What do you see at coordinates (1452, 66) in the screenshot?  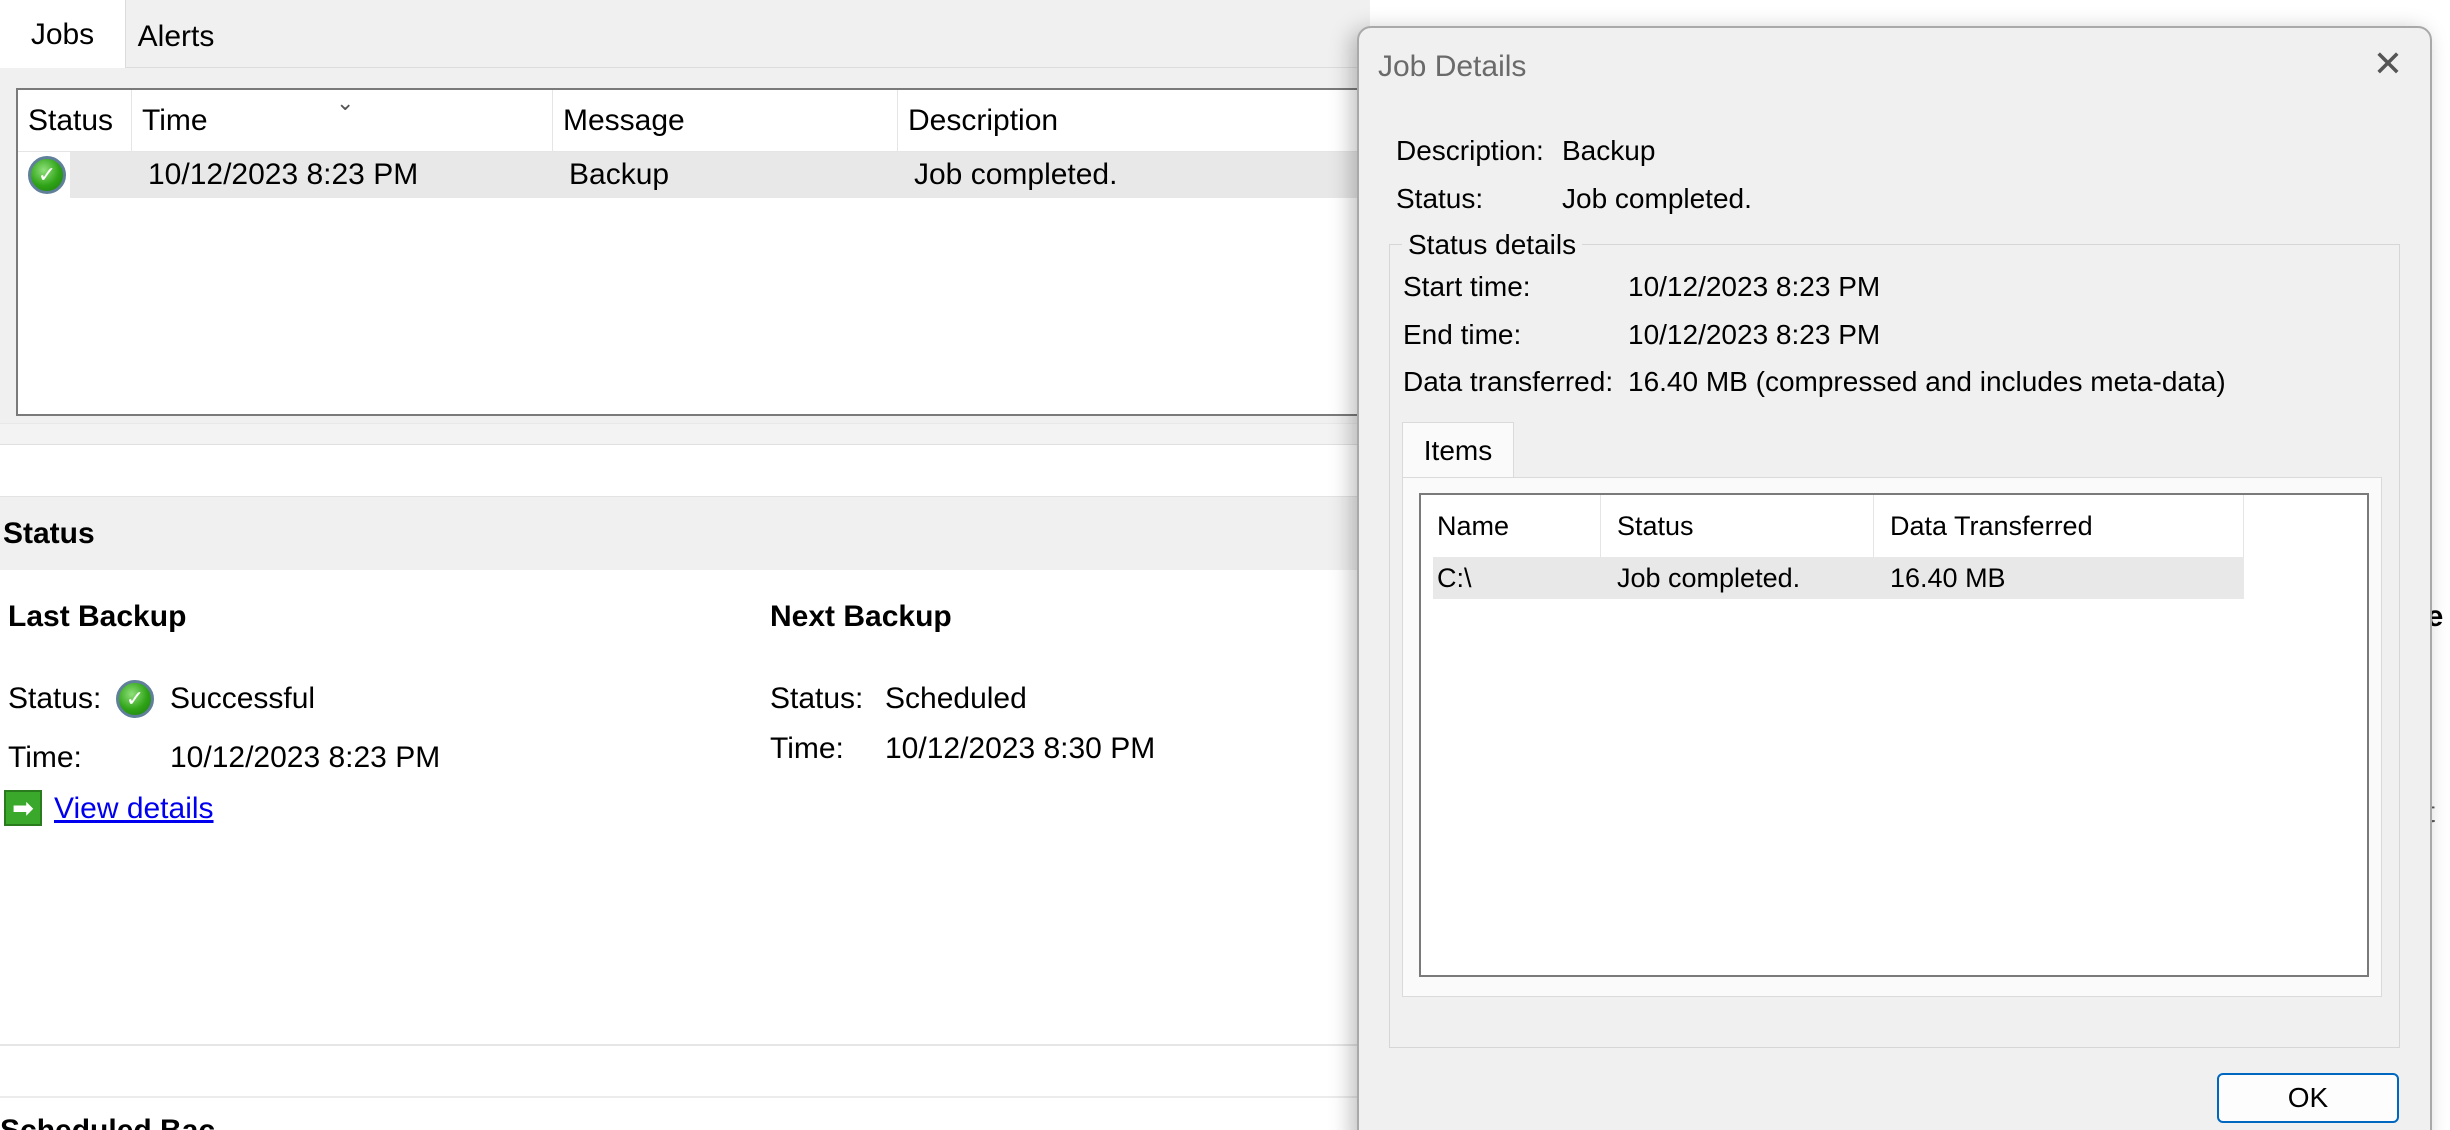 I see `dialog-title: Job Details` at bounding box center [1452, 66].